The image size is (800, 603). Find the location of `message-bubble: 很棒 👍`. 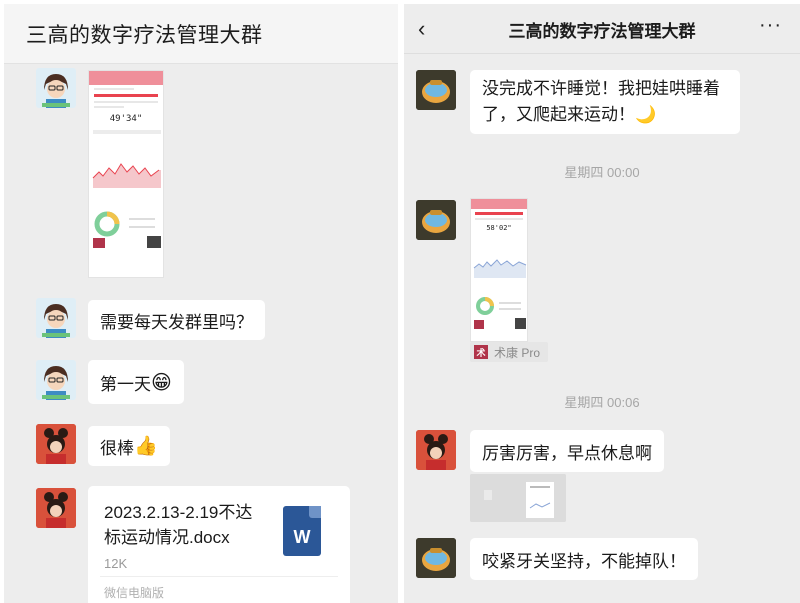

message-bubble: 很棒 👍 is located at coordinates (129, 446).